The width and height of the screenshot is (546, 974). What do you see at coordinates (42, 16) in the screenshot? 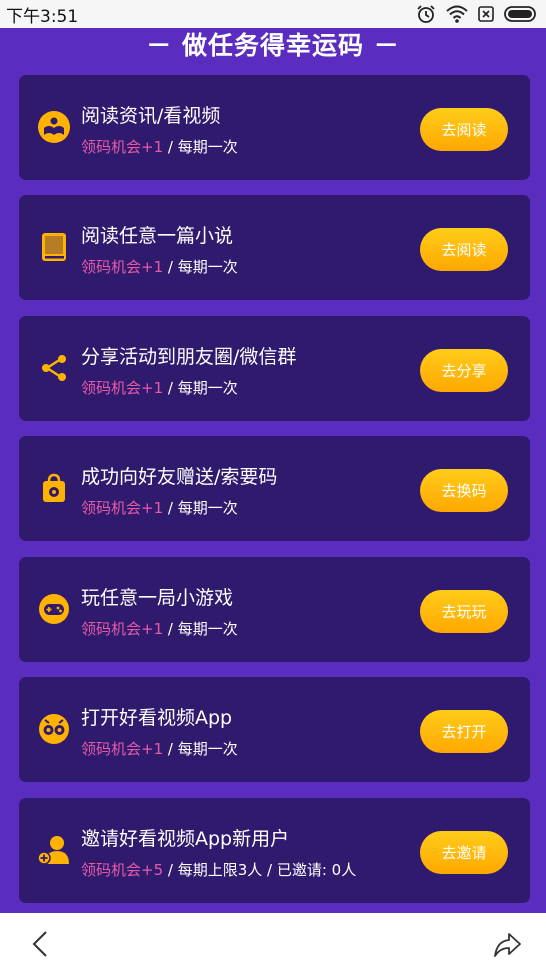
I see `status-time: 下午3:51` at bounding box center [42, 16].